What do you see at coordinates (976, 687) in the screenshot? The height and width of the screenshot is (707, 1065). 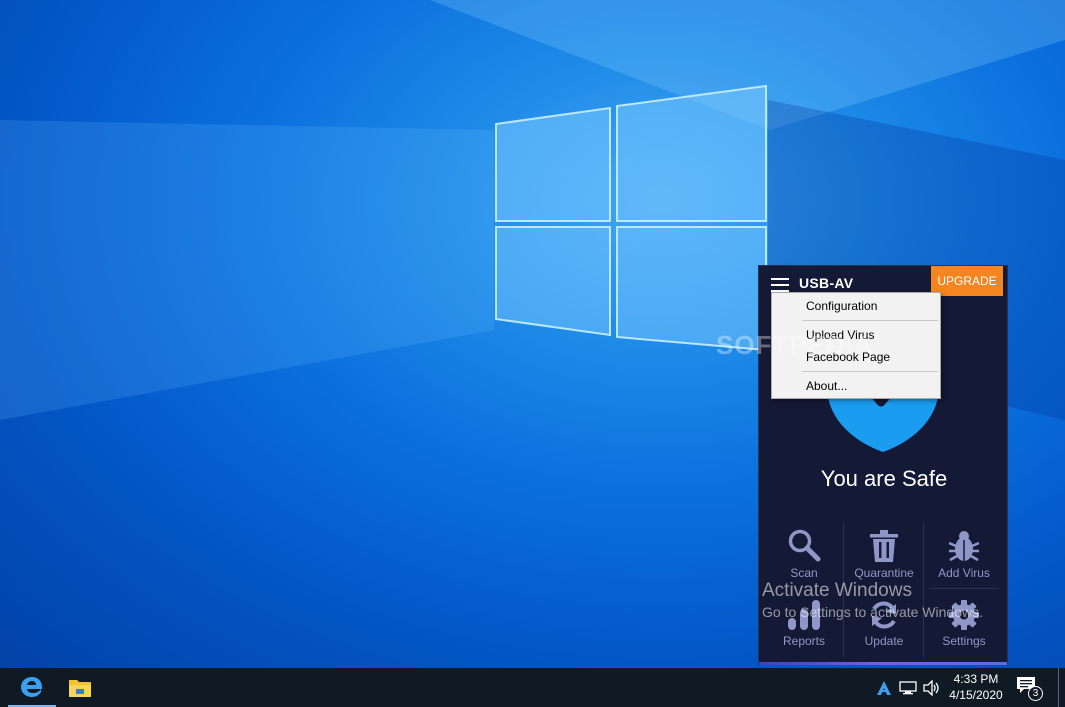 I see `taskbar-clock: 4:33 PM 4/15/2020` at bounding box center [976, 687].